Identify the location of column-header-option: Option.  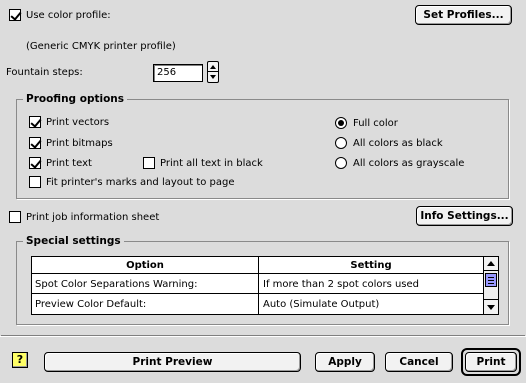
(145, 266).